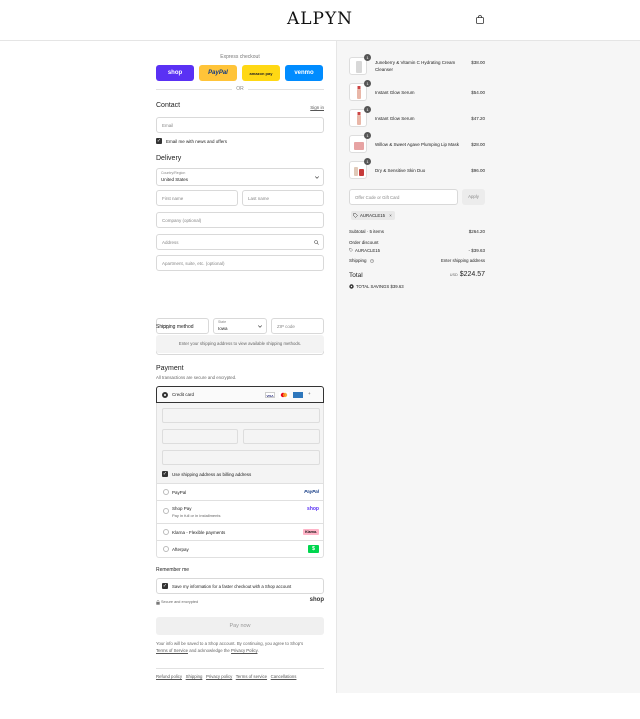 This screenshot has width=640, height=719. I want to click on zip-field: ZIP code, so click(297, 326).